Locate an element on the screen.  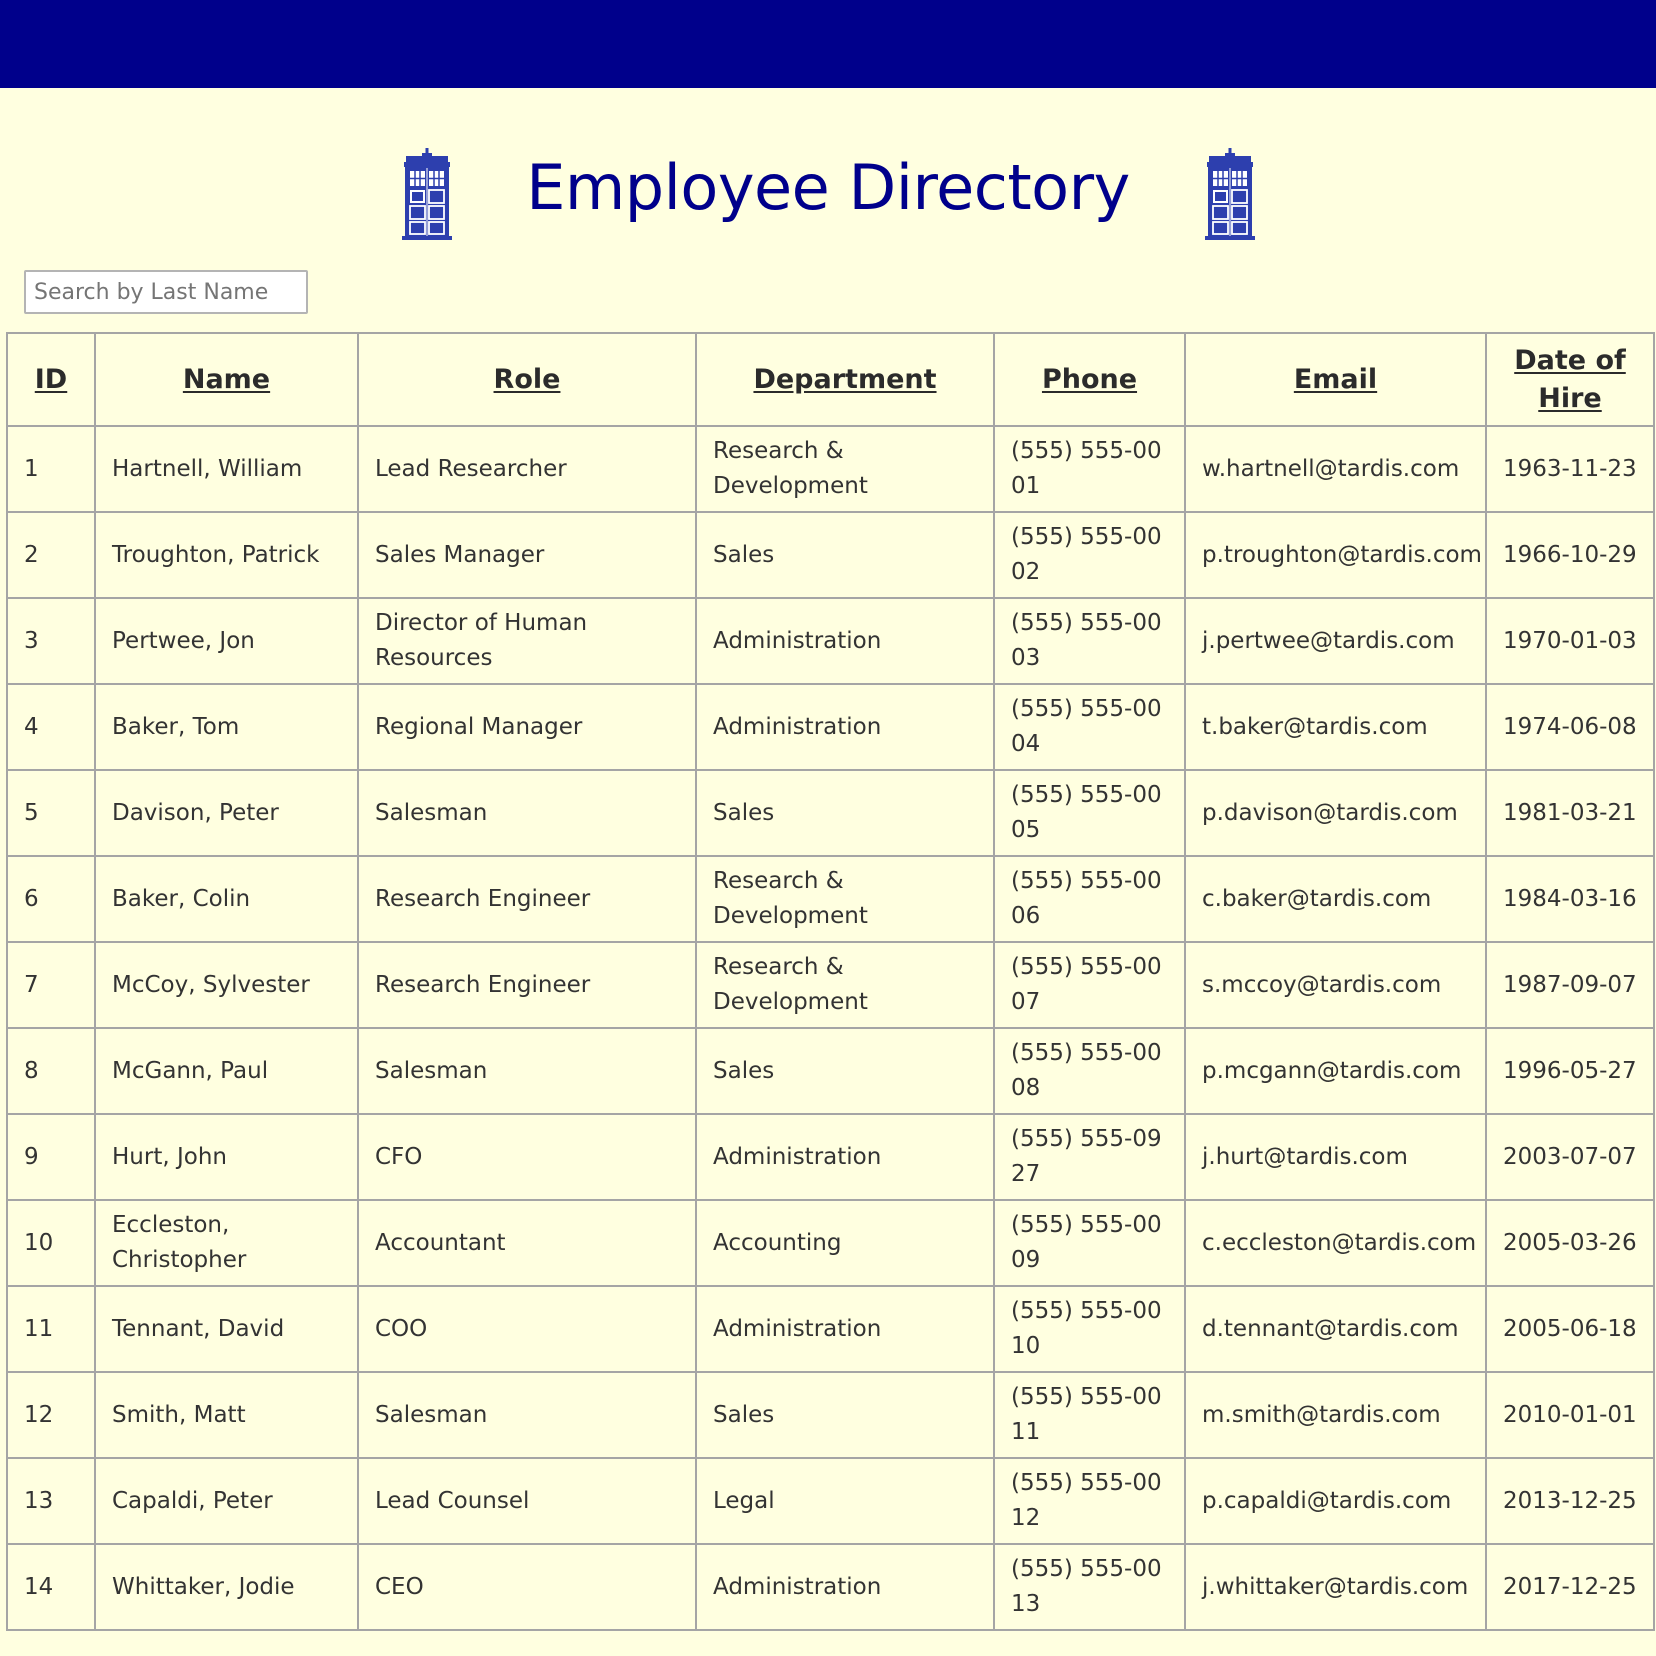
column-header-id: ID is located at coordinates (51, 379).